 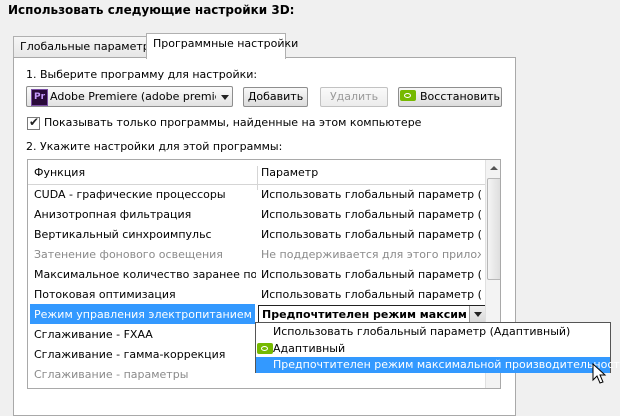 What do you see at coordinates (85, 47) in the screenshot?
I see `tab-global-settings: Глобальные параметры` at bounding box center [85, 47].